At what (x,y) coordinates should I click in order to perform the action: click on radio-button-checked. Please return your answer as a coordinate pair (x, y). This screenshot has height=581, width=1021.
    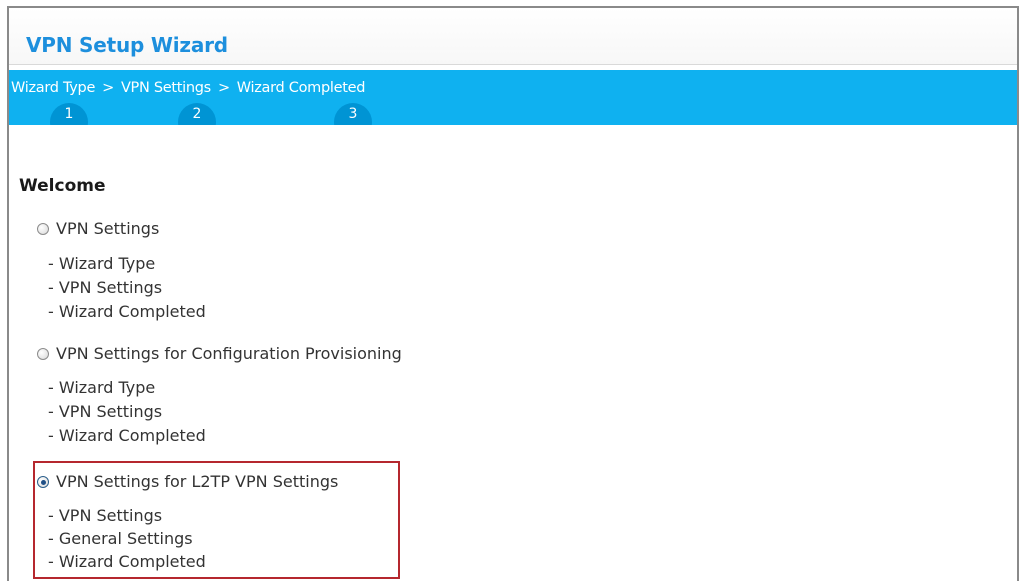
    Looking at the image, I should click on (43, 482).